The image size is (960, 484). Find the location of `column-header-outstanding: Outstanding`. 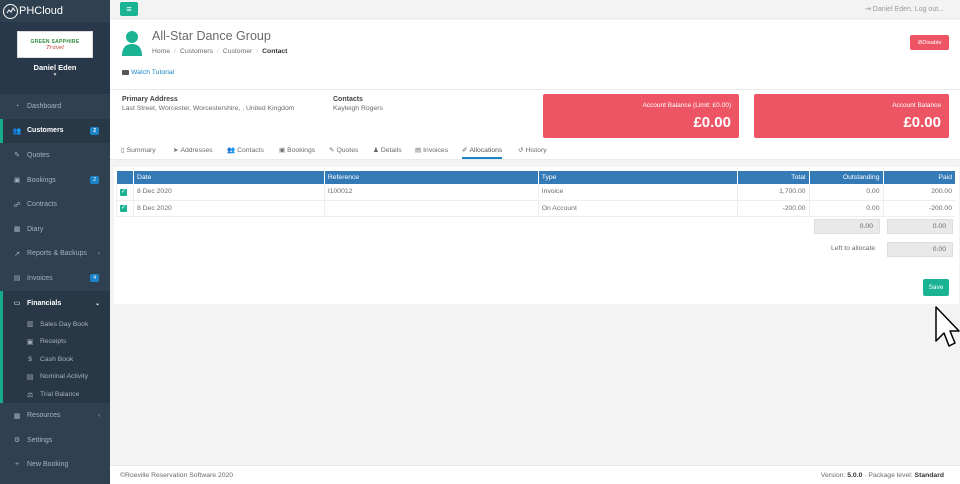

column-header-outstanding: Outstanding is located at coordinates (845, 177).